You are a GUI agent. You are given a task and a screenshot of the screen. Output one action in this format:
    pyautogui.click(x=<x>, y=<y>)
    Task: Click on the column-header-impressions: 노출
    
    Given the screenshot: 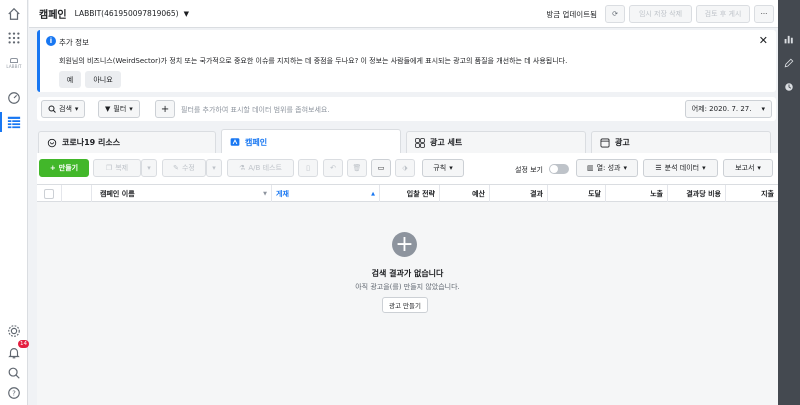 What is the action you would take?
    pyautogui.click(x=637, y=193)
    